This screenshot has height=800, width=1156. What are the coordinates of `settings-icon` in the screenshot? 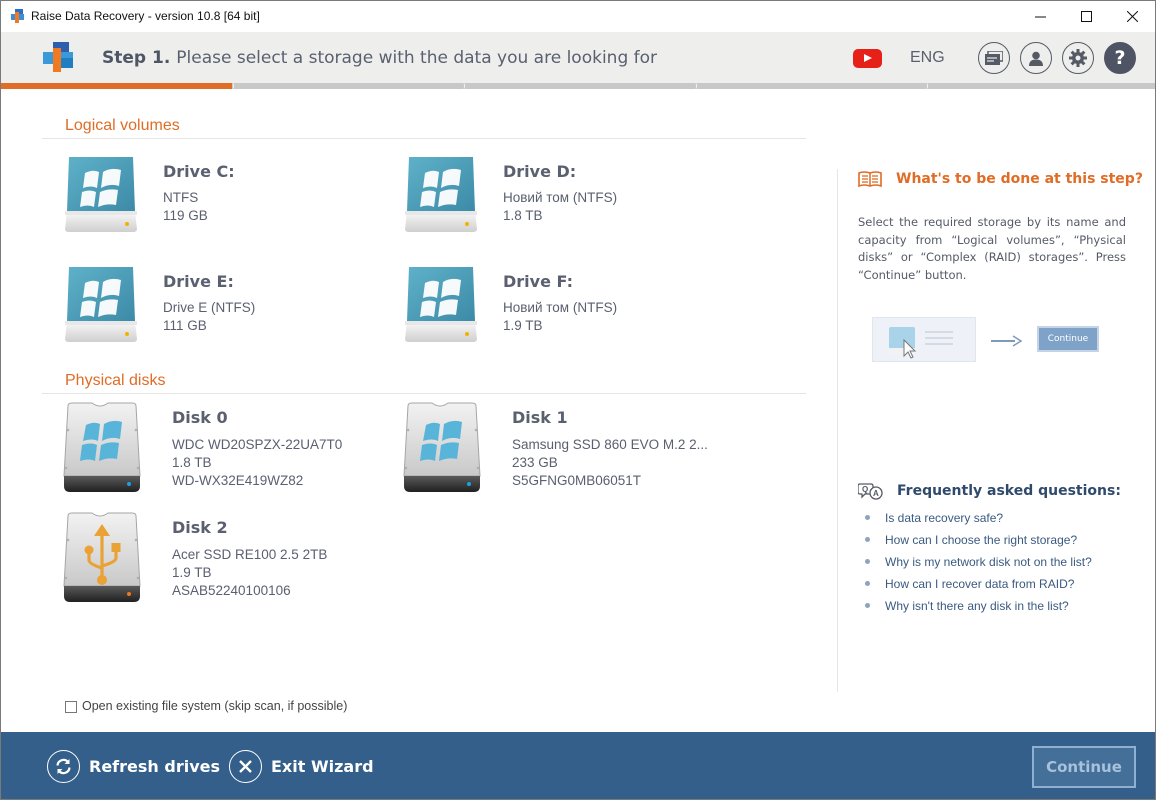 It's located at (1078, 58).